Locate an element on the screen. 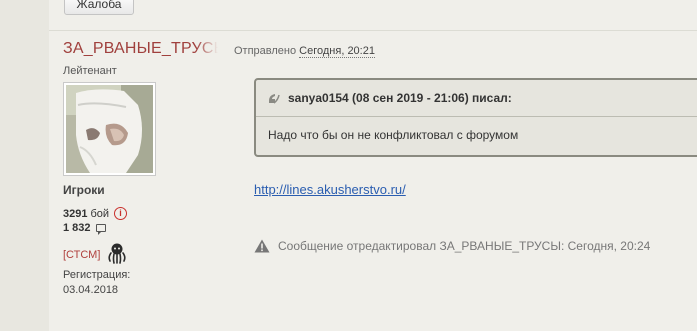  posts-stat: 1 832 is located at coordinates (84, 228).